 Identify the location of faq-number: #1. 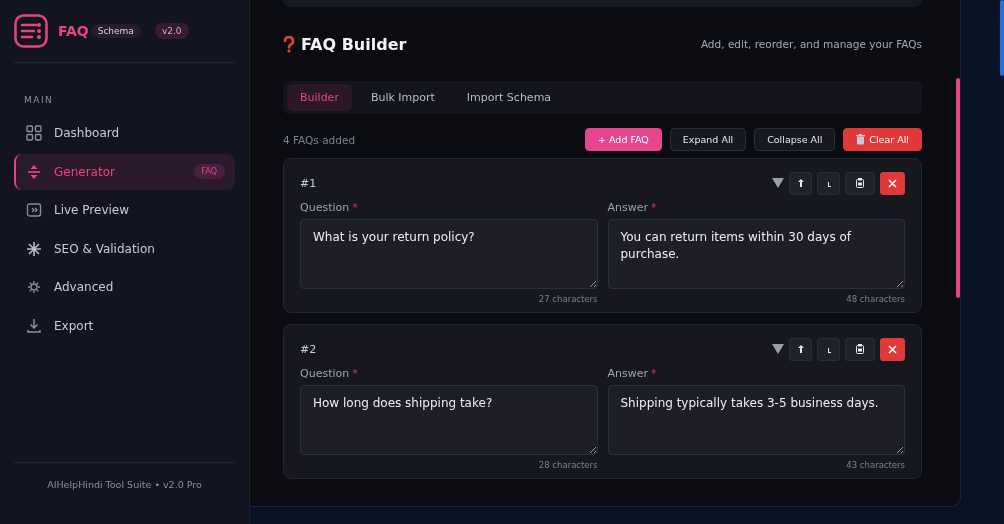
(308, 183).